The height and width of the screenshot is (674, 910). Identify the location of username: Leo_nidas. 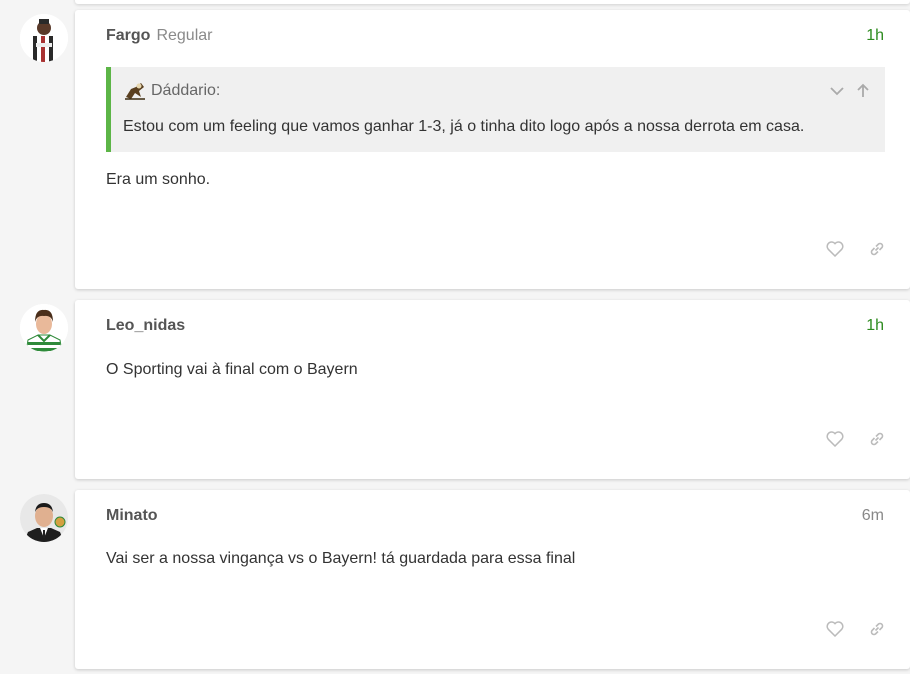
(145, 325).